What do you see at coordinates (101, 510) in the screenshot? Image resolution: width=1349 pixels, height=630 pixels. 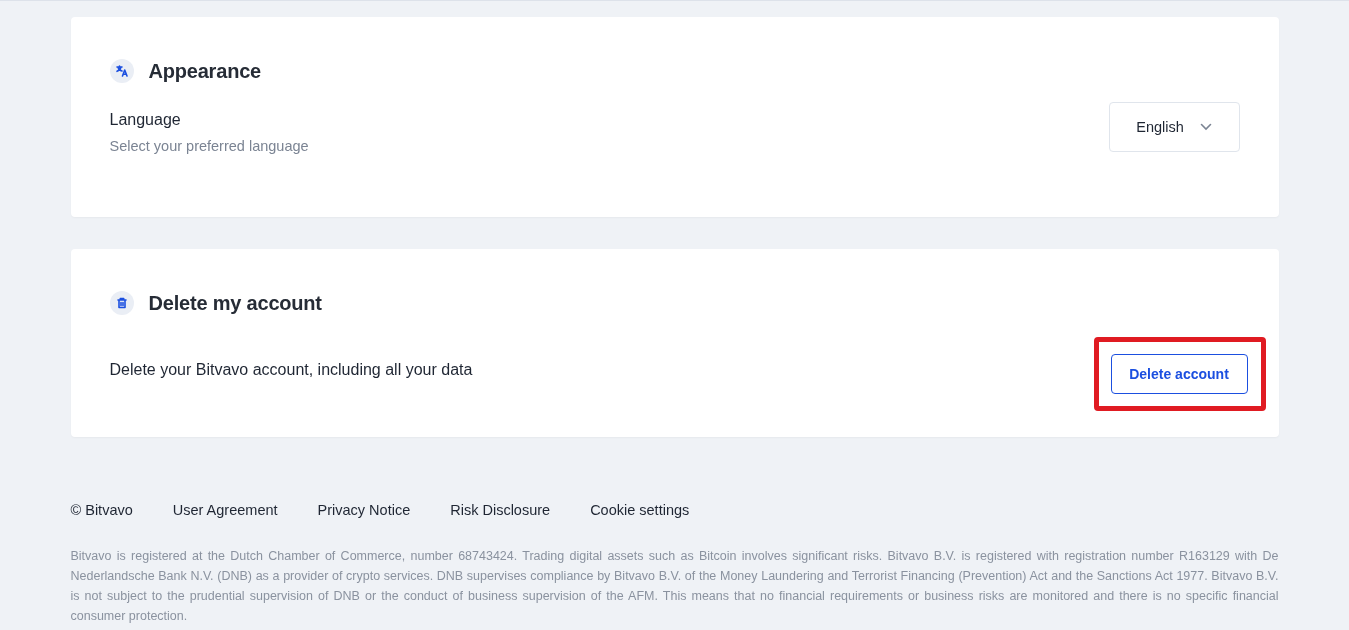 I see `copyright-text: © Bitvavo` at bounding box center [101, 510].